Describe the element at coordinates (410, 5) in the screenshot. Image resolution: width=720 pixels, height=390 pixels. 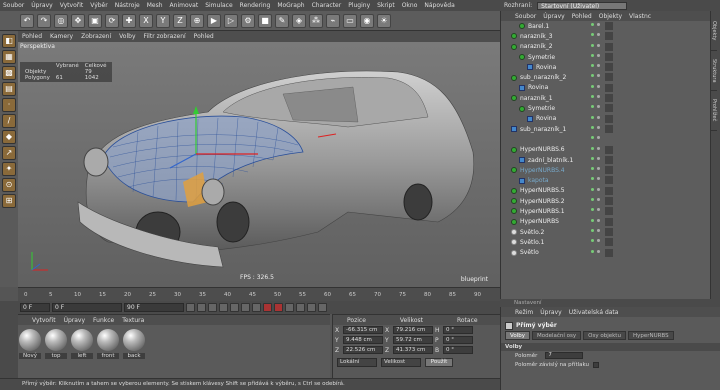
I see `menu-item-13: Okno` at that location.